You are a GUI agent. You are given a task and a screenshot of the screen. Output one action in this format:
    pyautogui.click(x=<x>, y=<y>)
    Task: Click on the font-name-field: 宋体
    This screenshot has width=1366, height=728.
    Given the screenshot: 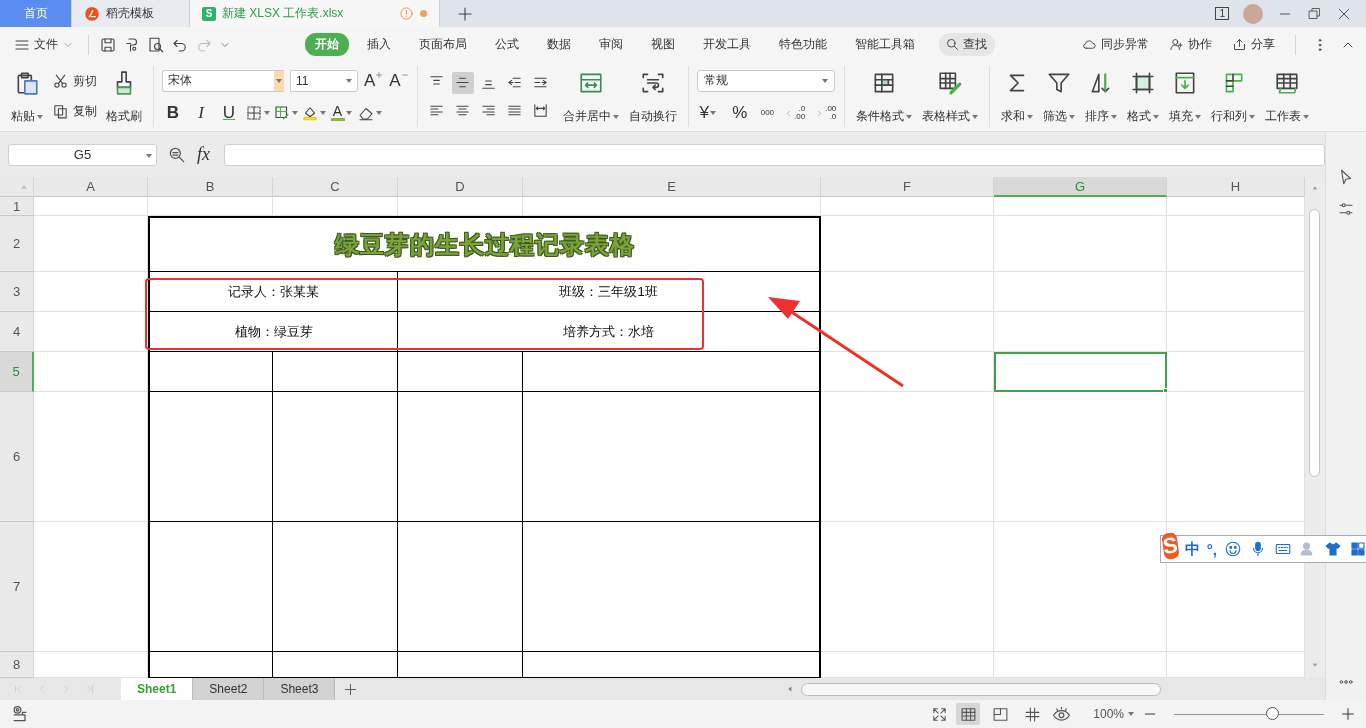 What is the action you would take?
    pyautogui.click(x=223, y=80)
    